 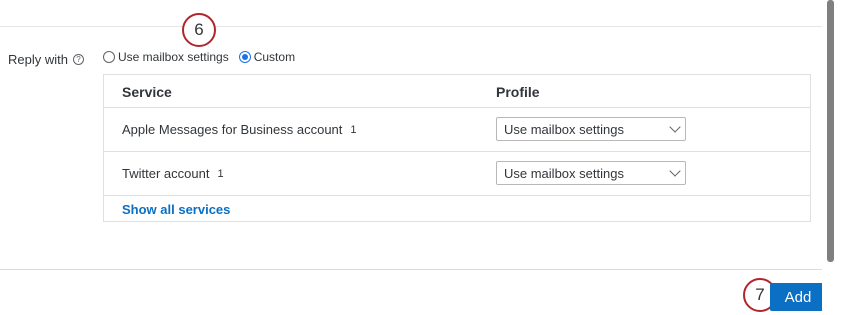 What do you see at coordinates (78, 59) in the screenshot?
I see `question-circle-icon: ?` at bounding box center [78, 59].